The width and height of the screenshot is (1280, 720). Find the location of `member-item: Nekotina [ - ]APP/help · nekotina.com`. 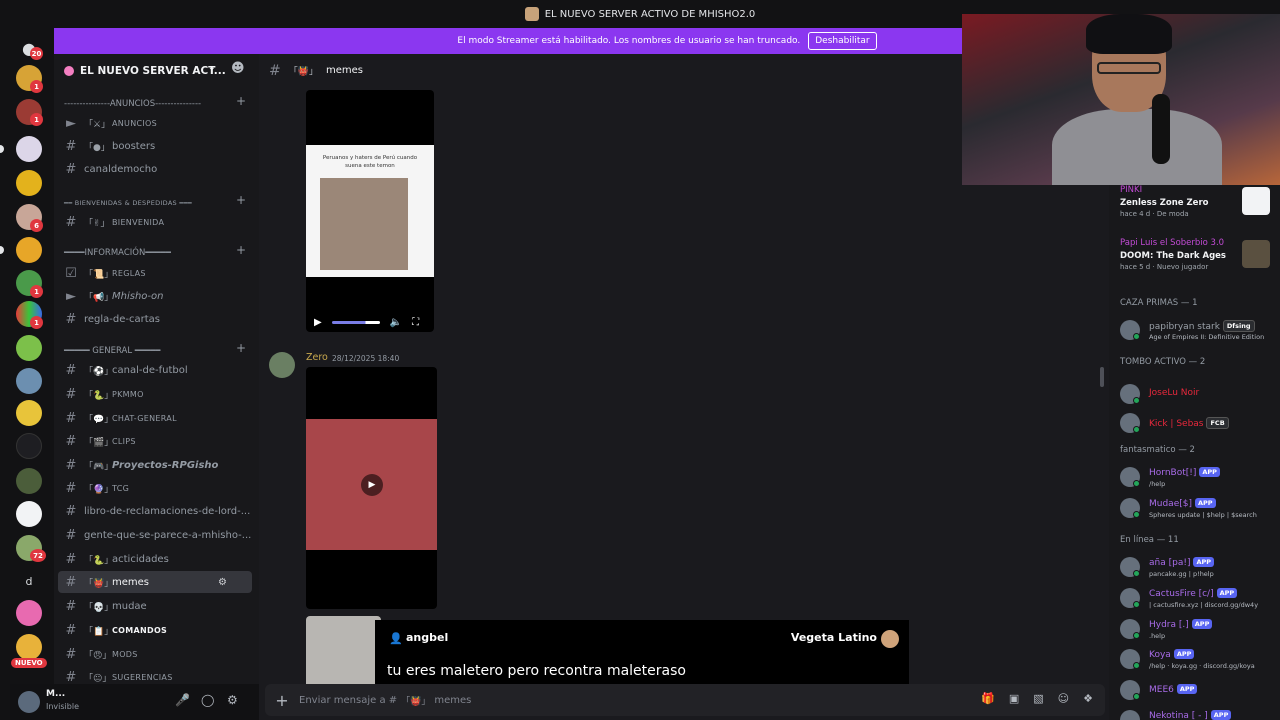

member-item: Nekotina [ - ]APP/help · nekotina.com is located at coordinates (1200, 713).